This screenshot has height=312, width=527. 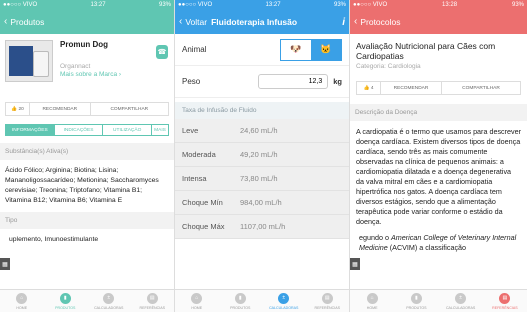 I want to click on like-count: 4, so click(x=372, y=88).